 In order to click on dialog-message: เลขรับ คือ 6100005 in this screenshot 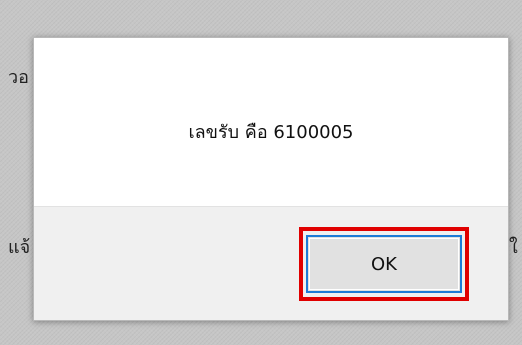, I will do `click(271, 132)`.